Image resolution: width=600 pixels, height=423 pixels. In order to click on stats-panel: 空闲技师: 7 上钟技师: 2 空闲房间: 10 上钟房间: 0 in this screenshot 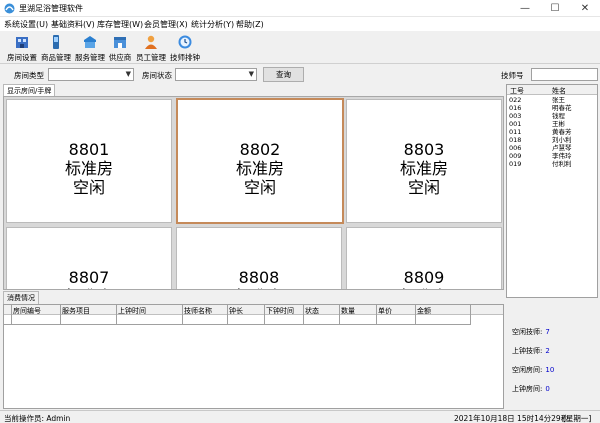, I will do `click(552, 354)`.